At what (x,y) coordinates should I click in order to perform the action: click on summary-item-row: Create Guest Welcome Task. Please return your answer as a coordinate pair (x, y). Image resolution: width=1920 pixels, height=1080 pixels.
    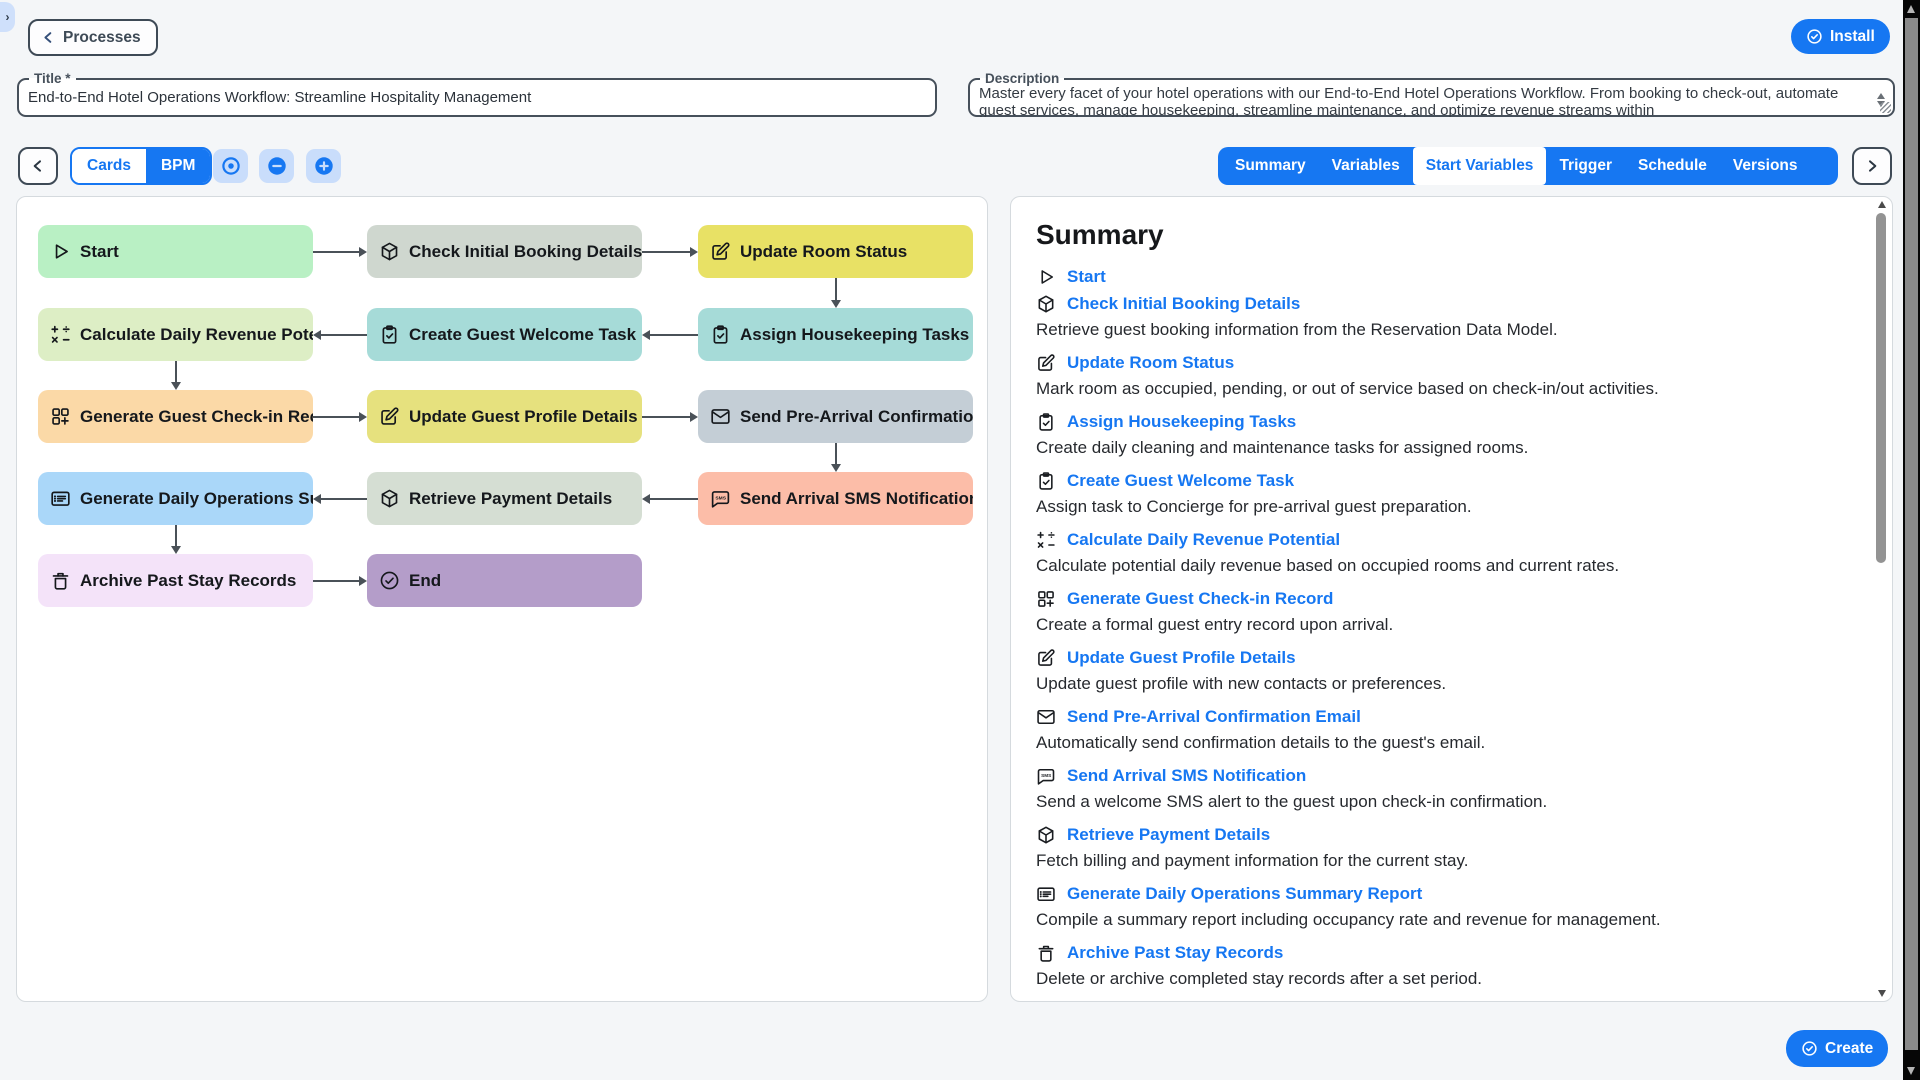
    Looking at the image, I should click on (1442, 480).